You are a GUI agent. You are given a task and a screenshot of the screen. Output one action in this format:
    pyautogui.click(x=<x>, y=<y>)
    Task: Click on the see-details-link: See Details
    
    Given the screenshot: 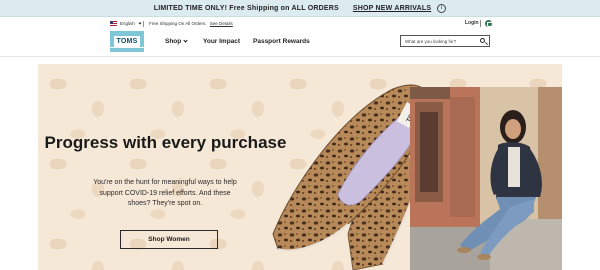 What is the action you would take?
    pyautogui.click(x=221, y=23)
    